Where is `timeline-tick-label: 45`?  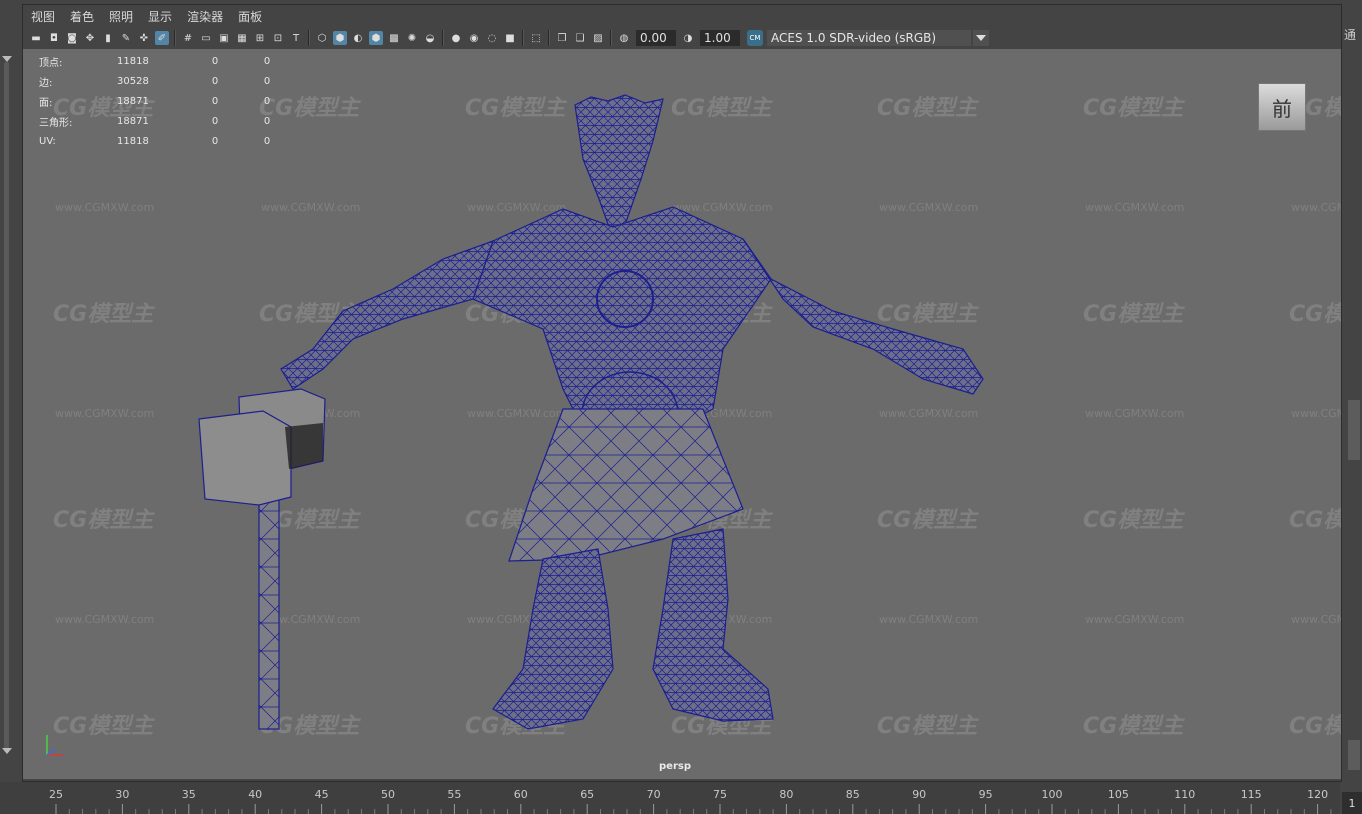
timeline-tick-label: 45 is located at coordinates (322, 794).